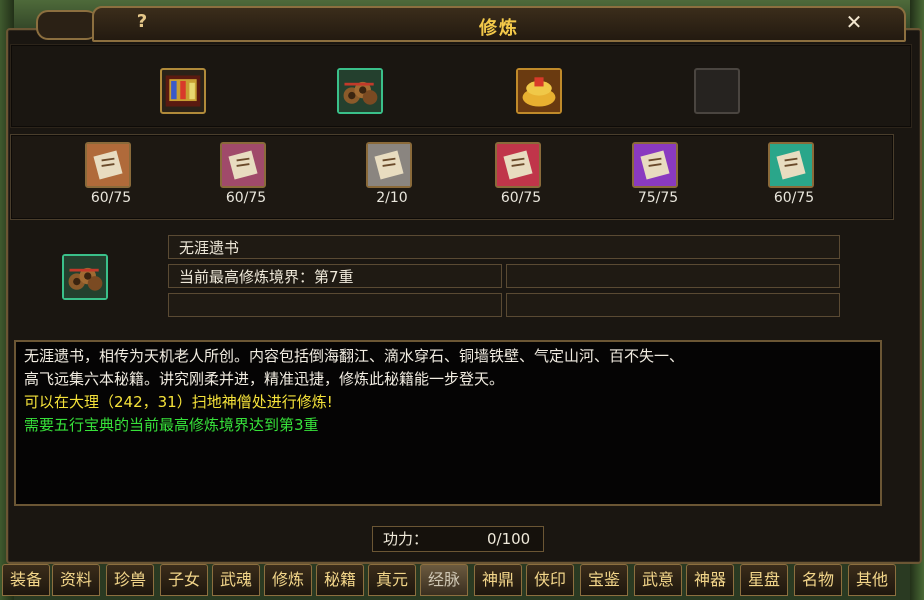  I want to click on selected-book-icon, so click(85, 277).